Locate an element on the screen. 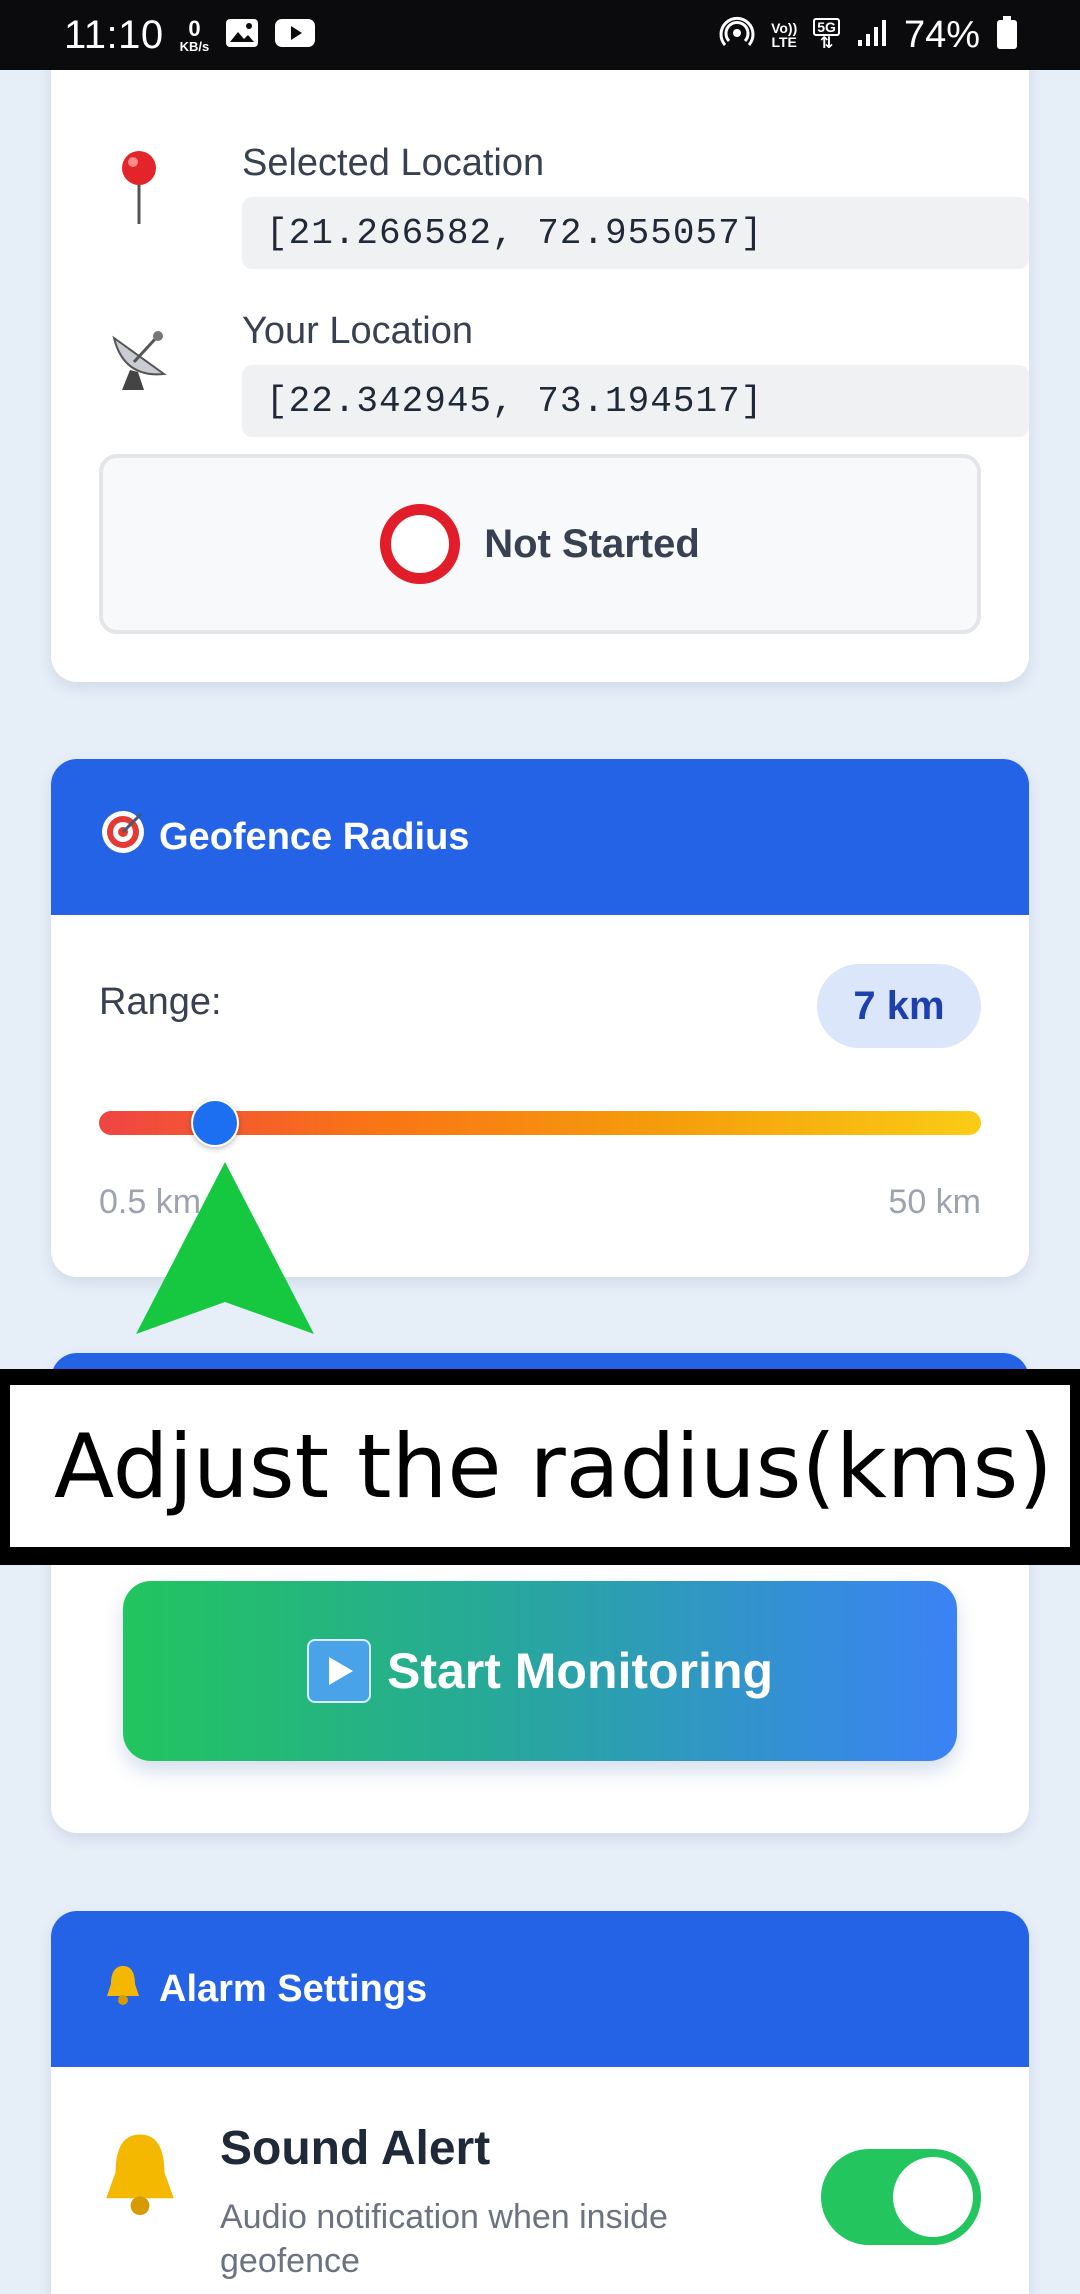 The image size is (1080, 2294). network-speed: 0 KB/s is located at coordinates (194, 34).